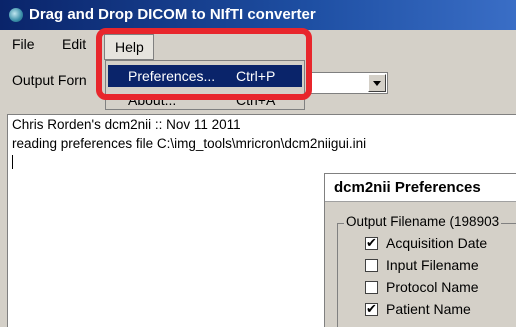 Image resolution: width=516 pixels, height=327 pixels. I want to click on menu-edit: Edit, so click(74, 44).